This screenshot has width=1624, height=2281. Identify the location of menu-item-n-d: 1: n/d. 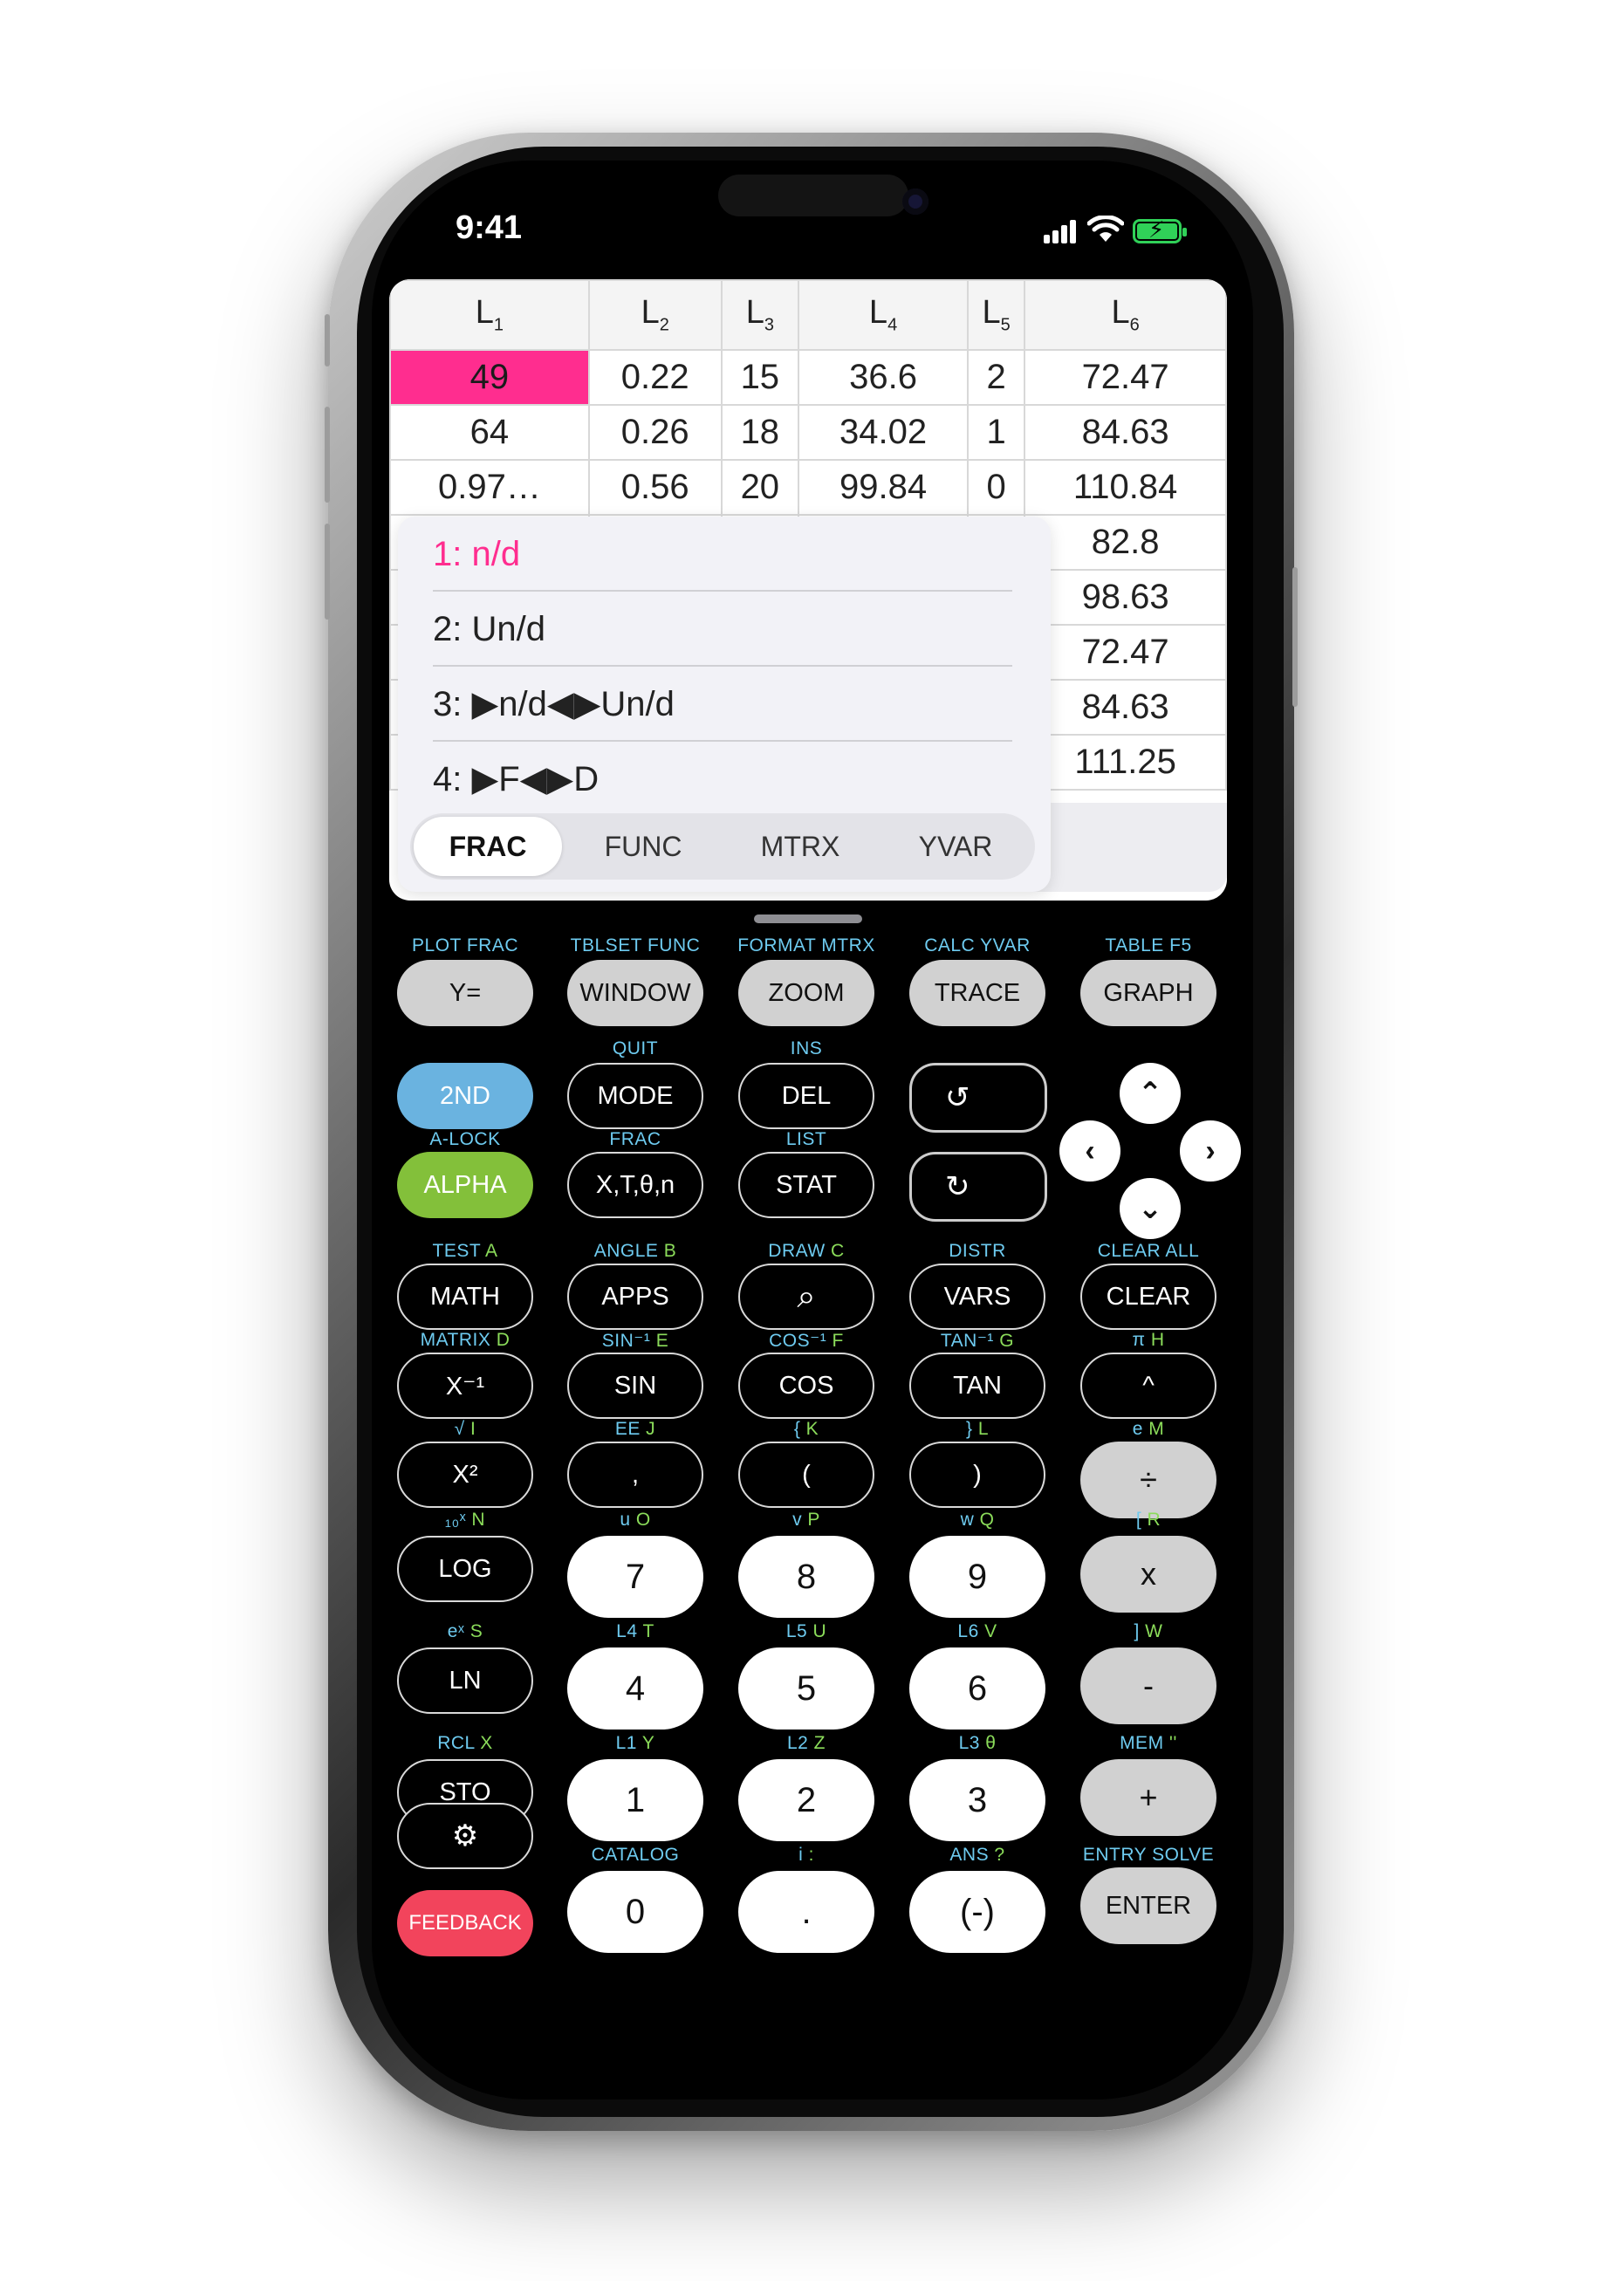
(722, 554).